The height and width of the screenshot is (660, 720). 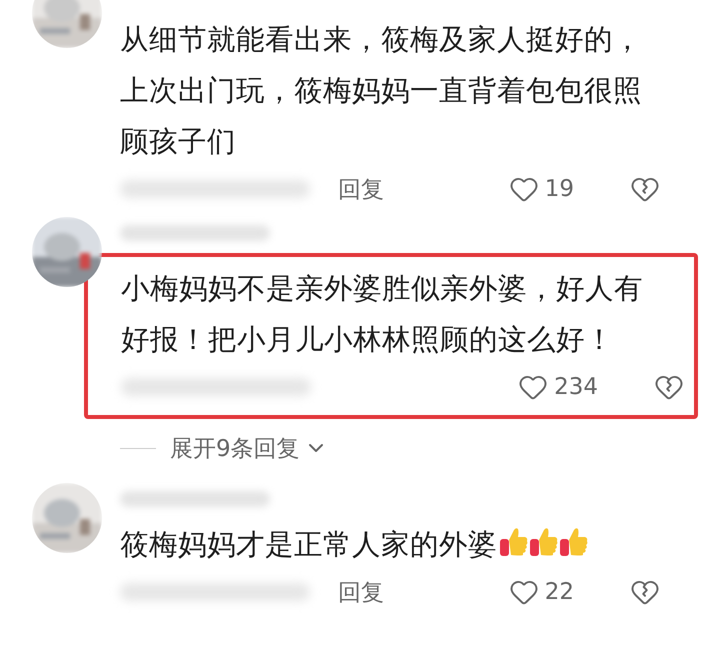 What do you see at coordinates (541, 592) in the screenshot?
I see `like-button: 22` at bounding box center [541, 592].